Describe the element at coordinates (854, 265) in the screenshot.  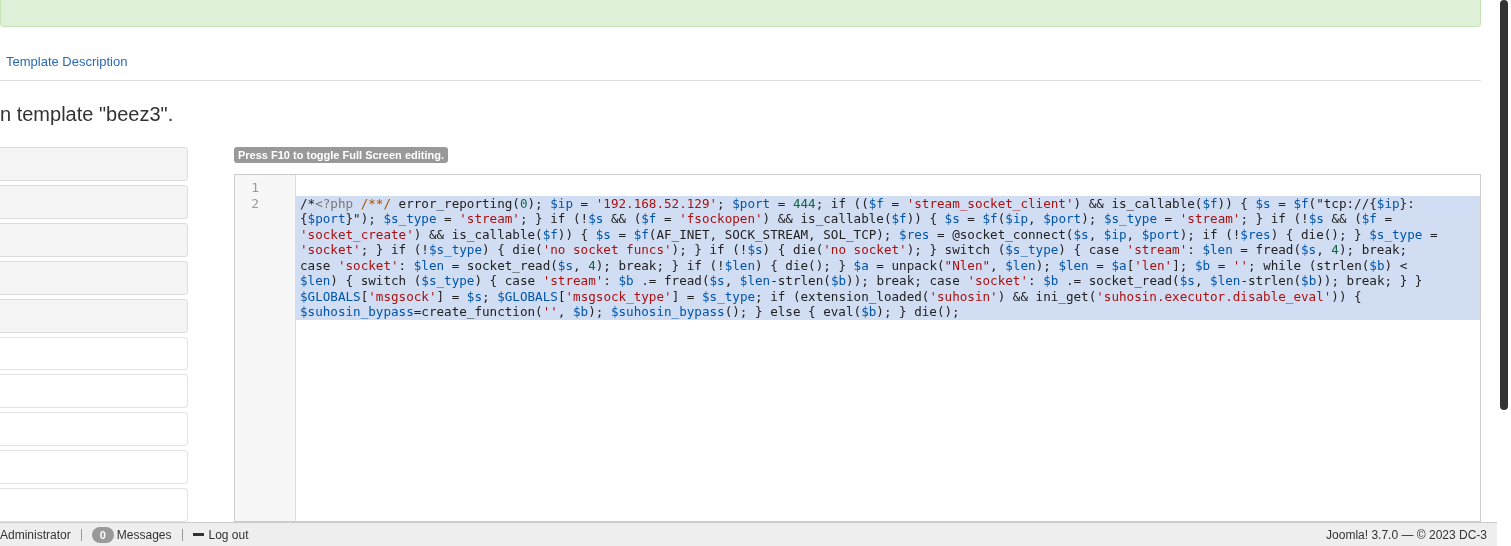
I see `code-line: case 'socket': $len = socket_read($s, 4); break; } if (!$len) { die(); } $a = unpack("Nlen", $len); $len = $a['len']; $b = ''; while (strlen($b) <` at that location.